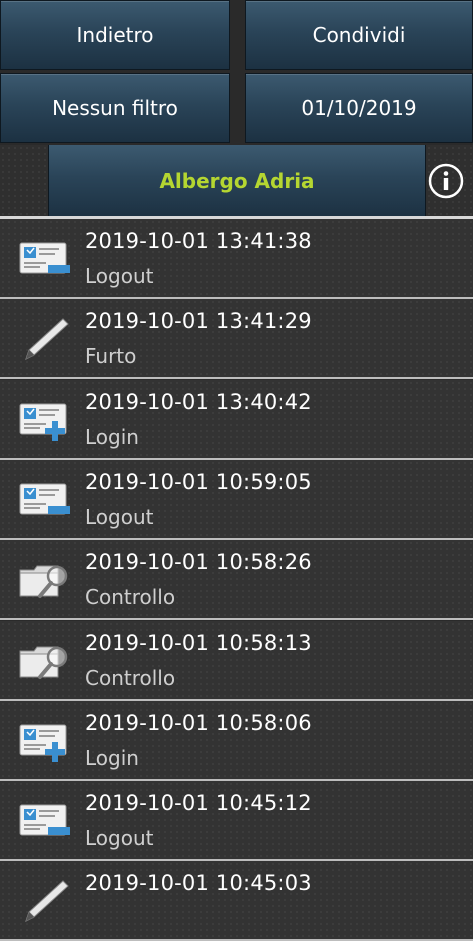 The width and height of the screenshot is (473, 941). I want to click on event-row: 2019-10-01 13:41:38 Logout, so click(236, 259).